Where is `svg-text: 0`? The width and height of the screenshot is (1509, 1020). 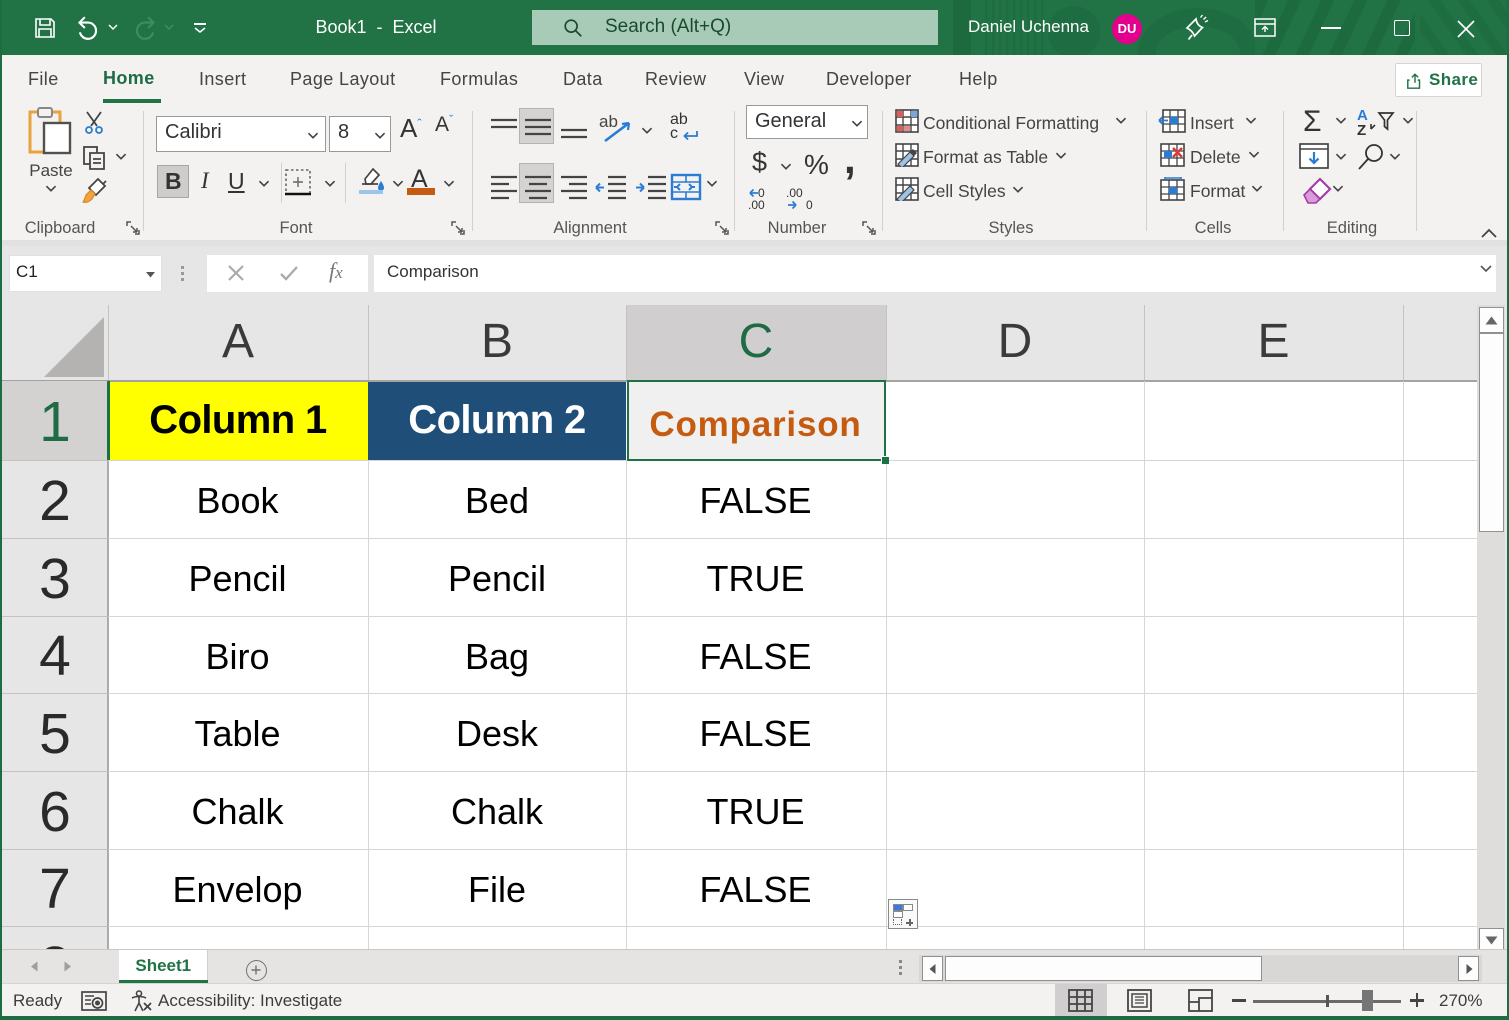
svg-text: 0 is located at coordinates (809, 204).